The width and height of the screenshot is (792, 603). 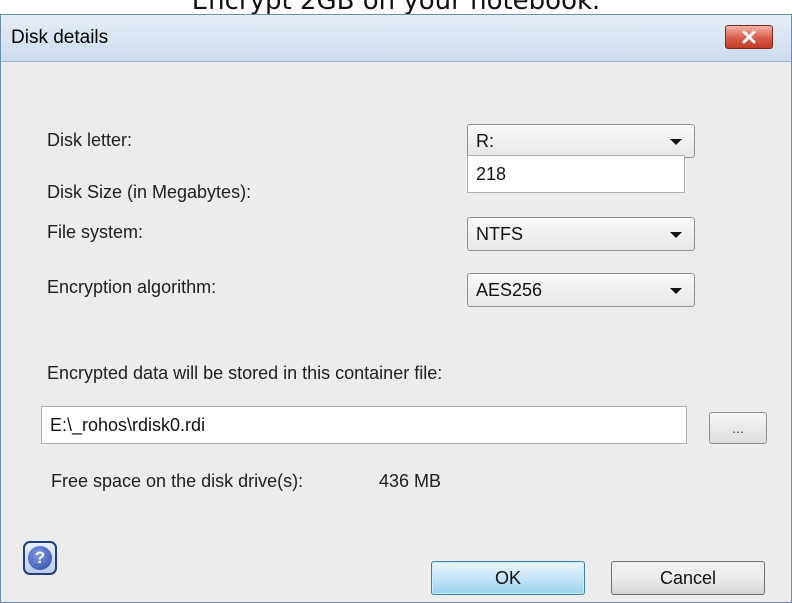 What do you see at coordinates (508, 578) in the screenshot?
I see `ok-button: OK` at bounding box center [508, 578].